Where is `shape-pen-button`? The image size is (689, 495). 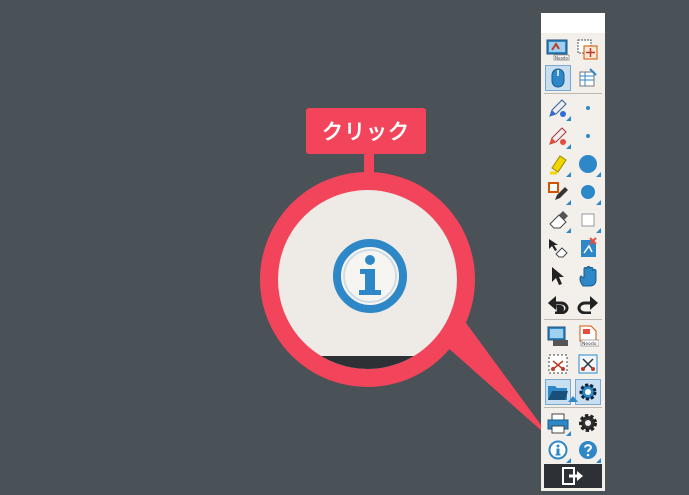
shape-pen-button is located at coordinates (558, 192).